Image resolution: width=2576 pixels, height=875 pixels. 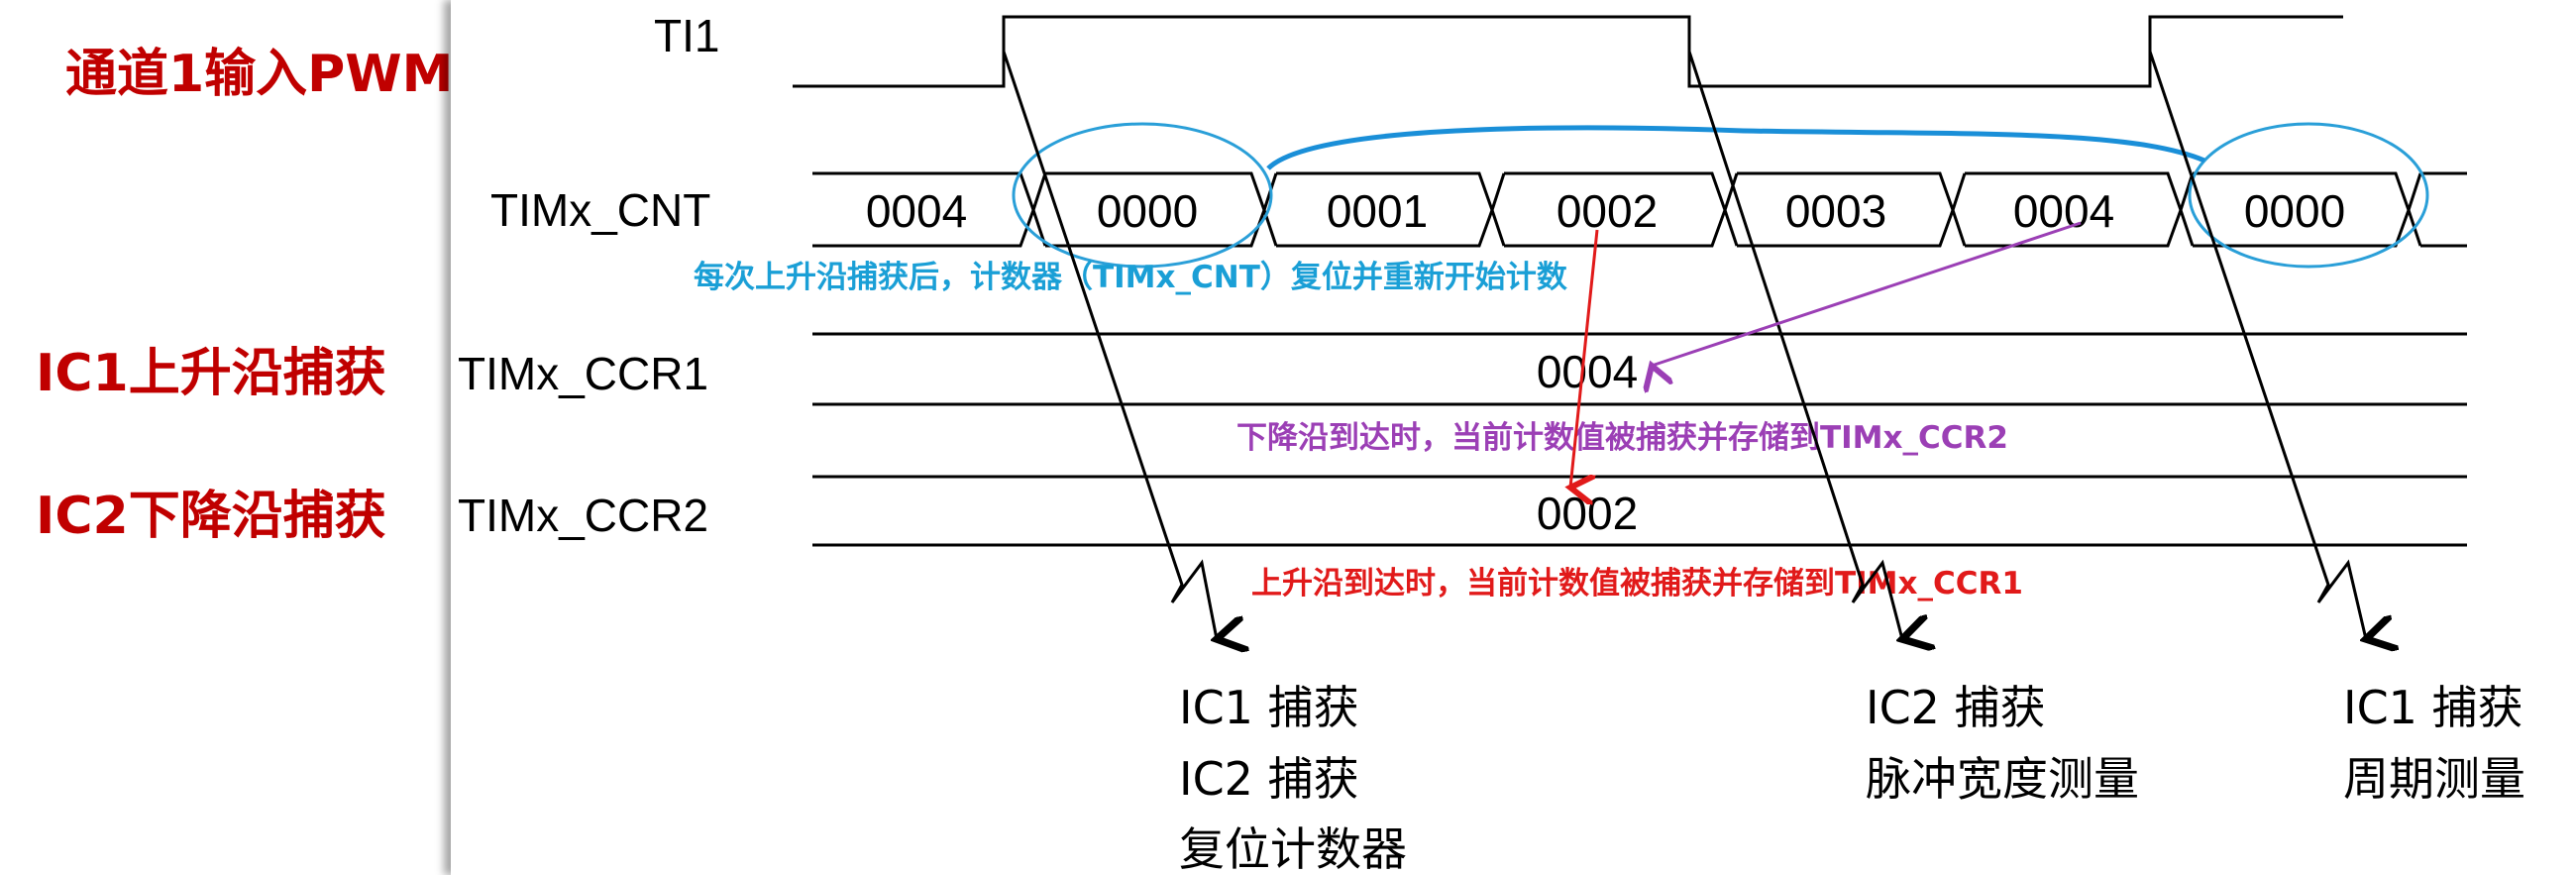 I want to click on event-caption-1: IC1 捕获 IC2 捕获 复位计数器, so click(x=1293, y=778).